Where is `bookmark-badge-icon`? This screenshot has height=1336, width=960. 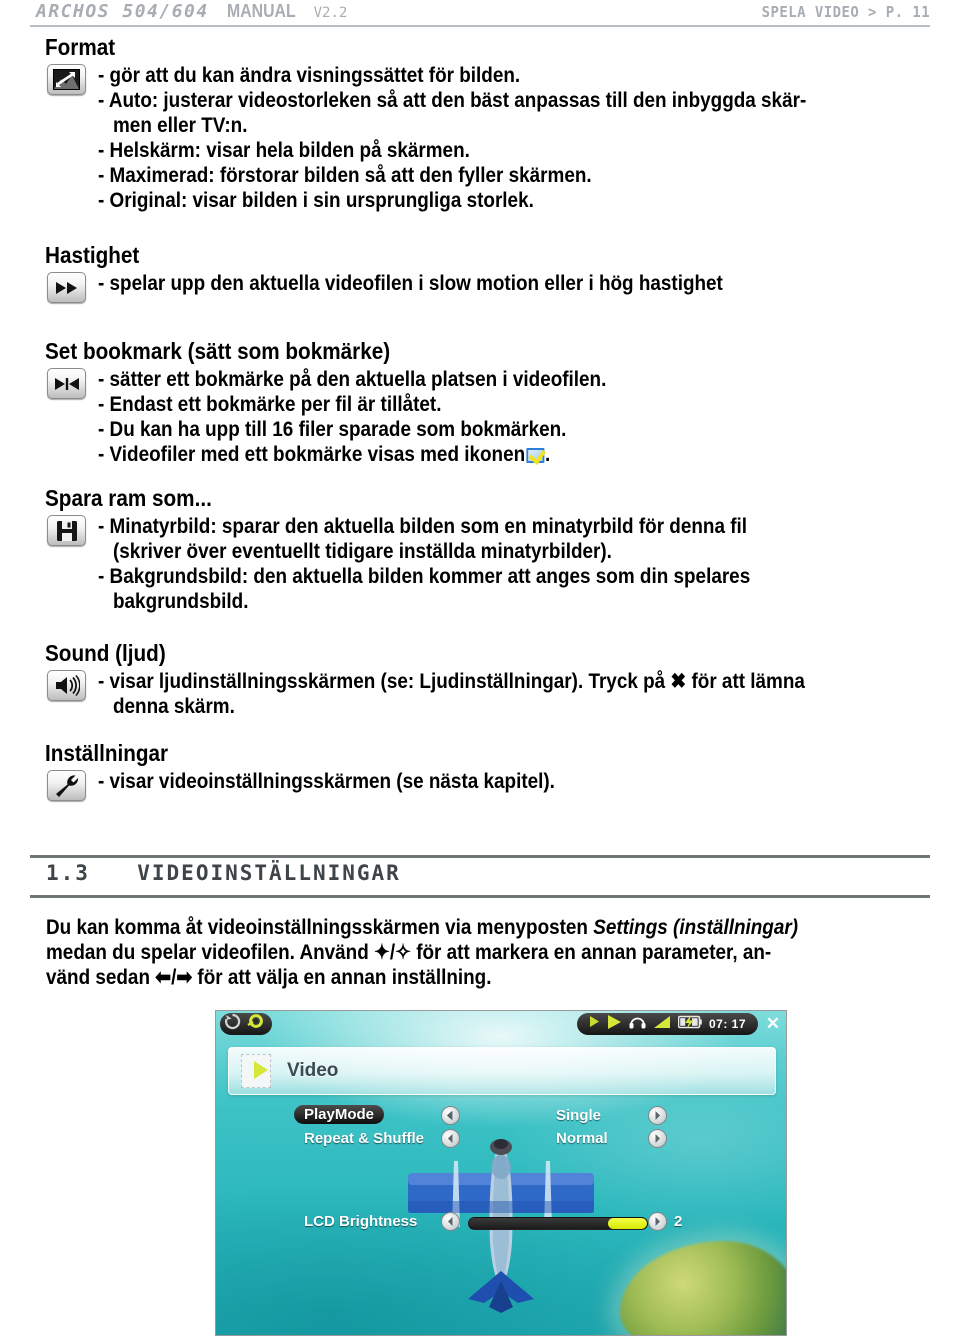
bookmark-badge-icon is located at coordinates (535, 455).